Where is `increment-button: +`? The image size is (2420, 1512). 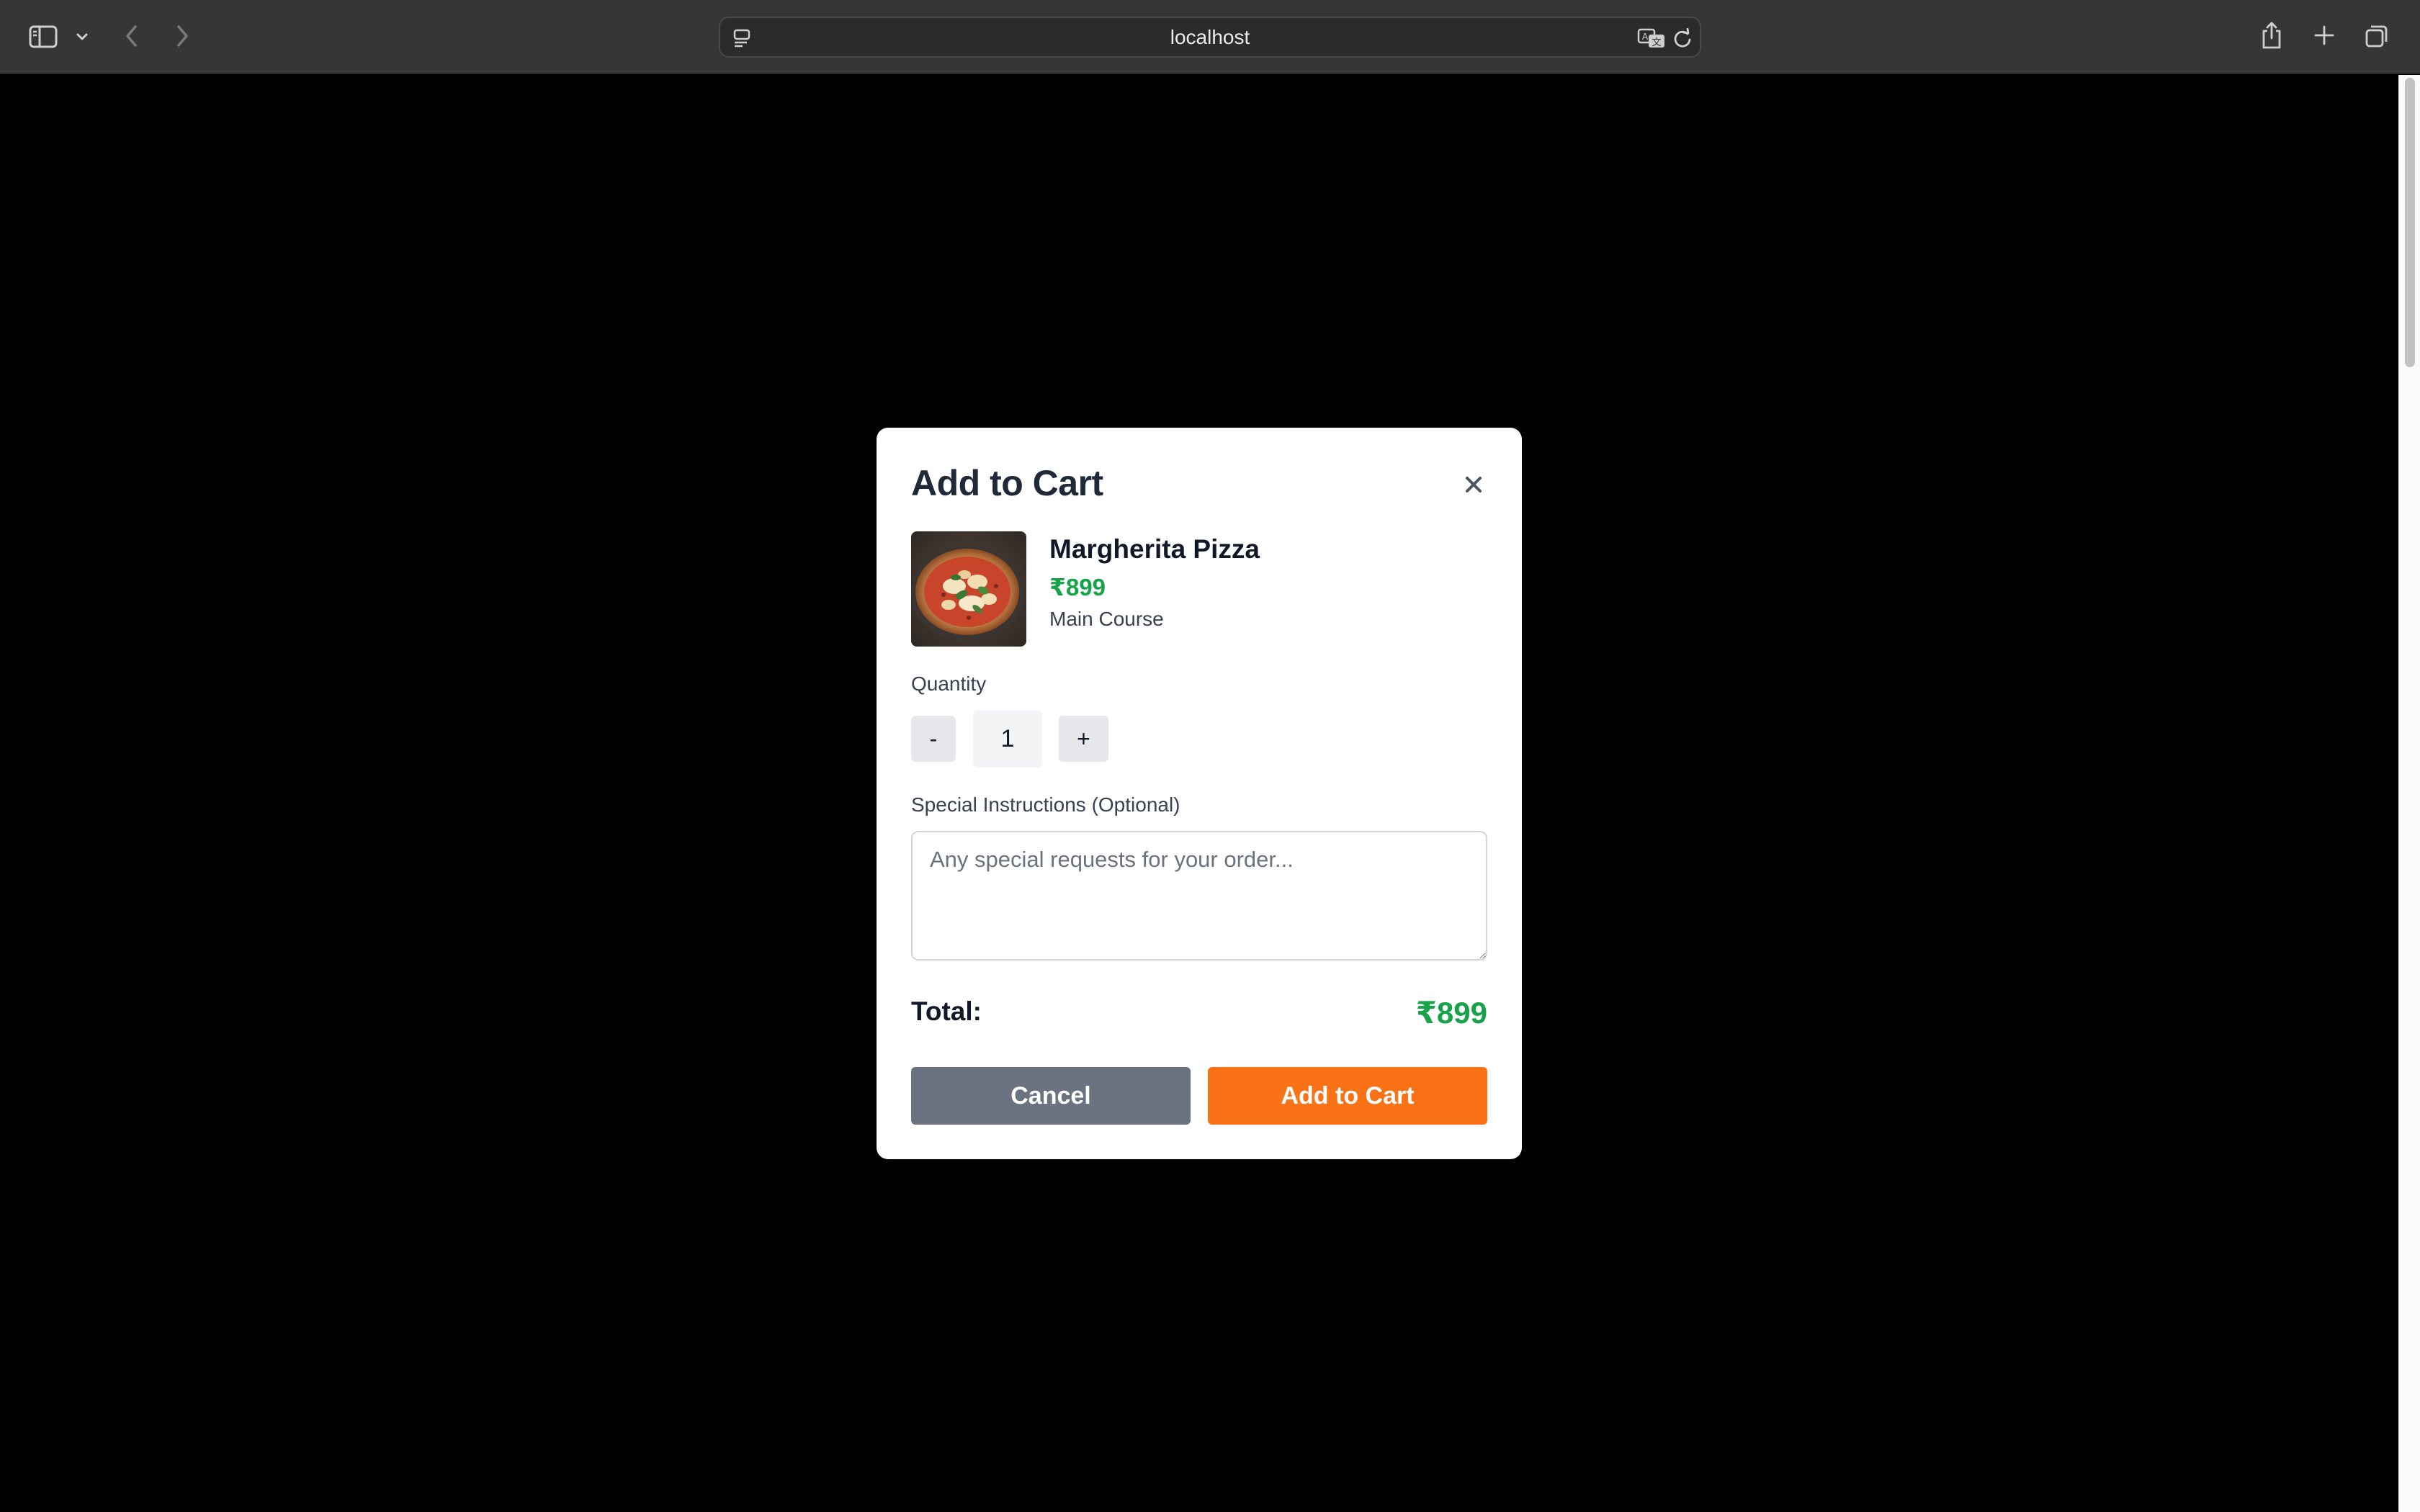 increment-button: + is located at coordinates (1083, 739).